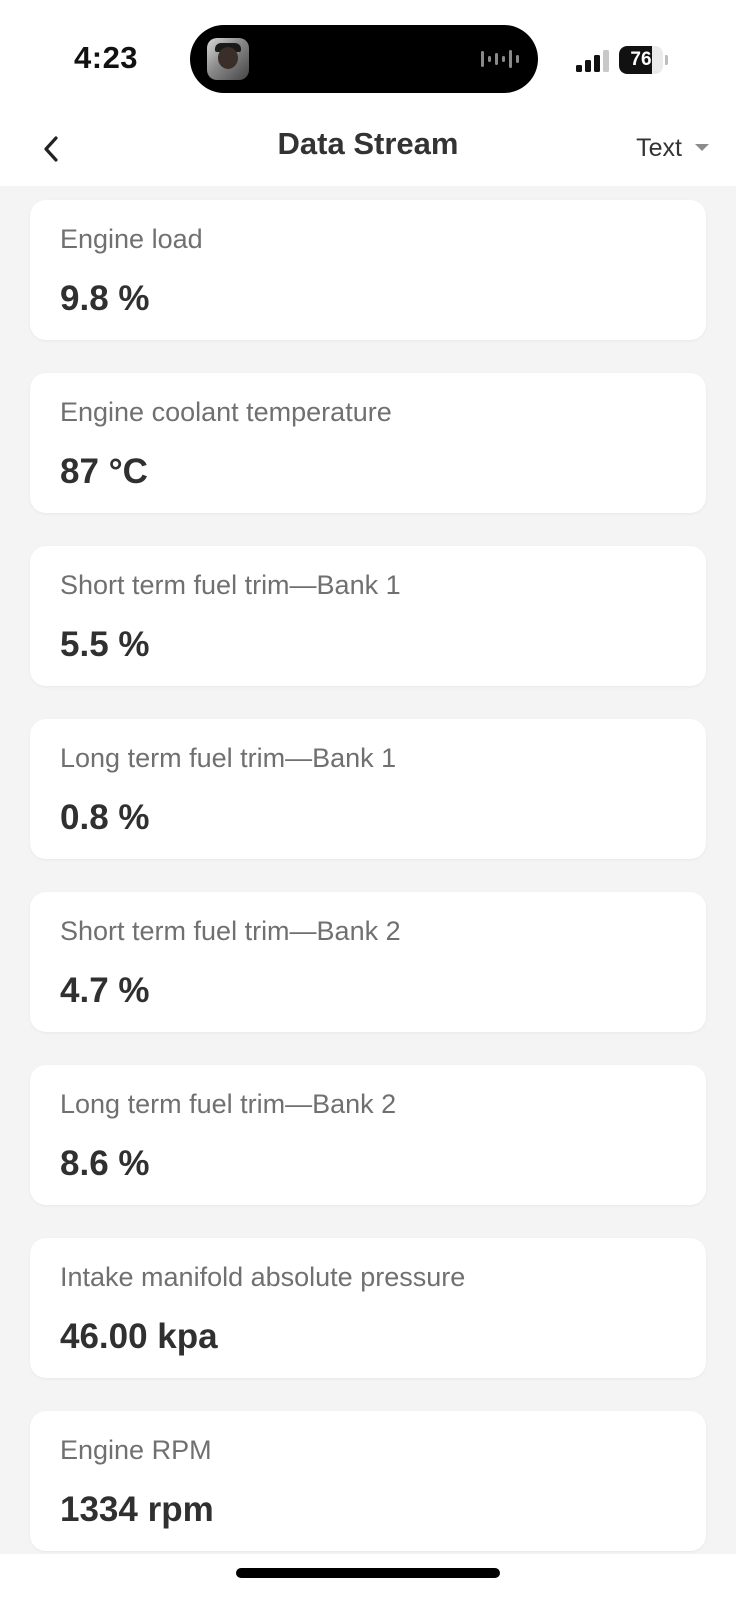 The height and width of the screenshot is (1600, 736). What do you see at coordinates (230, 931) in the screenshot?
I see `parameter-name: Short term fuel trim—Bank 2` at bounding box center [230, 931].